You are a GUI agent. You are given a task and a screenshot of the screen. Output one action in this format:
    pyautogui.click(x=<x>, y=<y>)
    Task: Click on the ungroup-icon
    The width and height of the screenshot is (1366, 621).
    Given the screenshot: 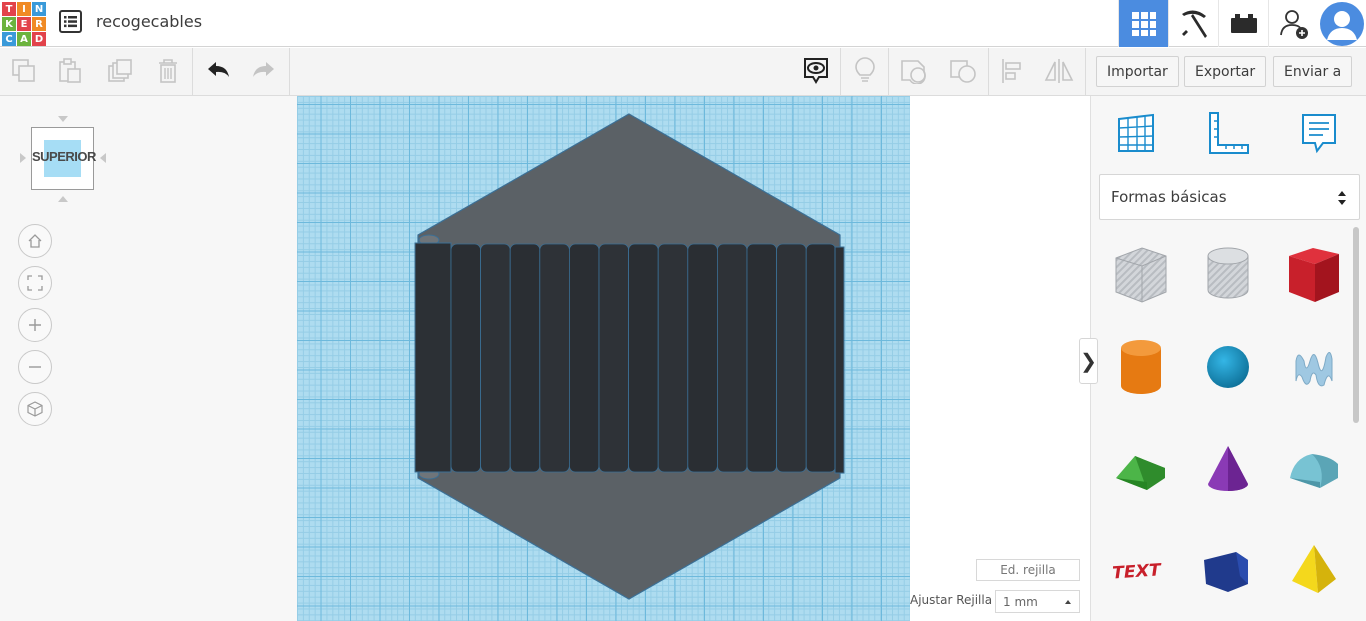 What is the action you would take?
    pyautogui.click(x=963, y=71)
    